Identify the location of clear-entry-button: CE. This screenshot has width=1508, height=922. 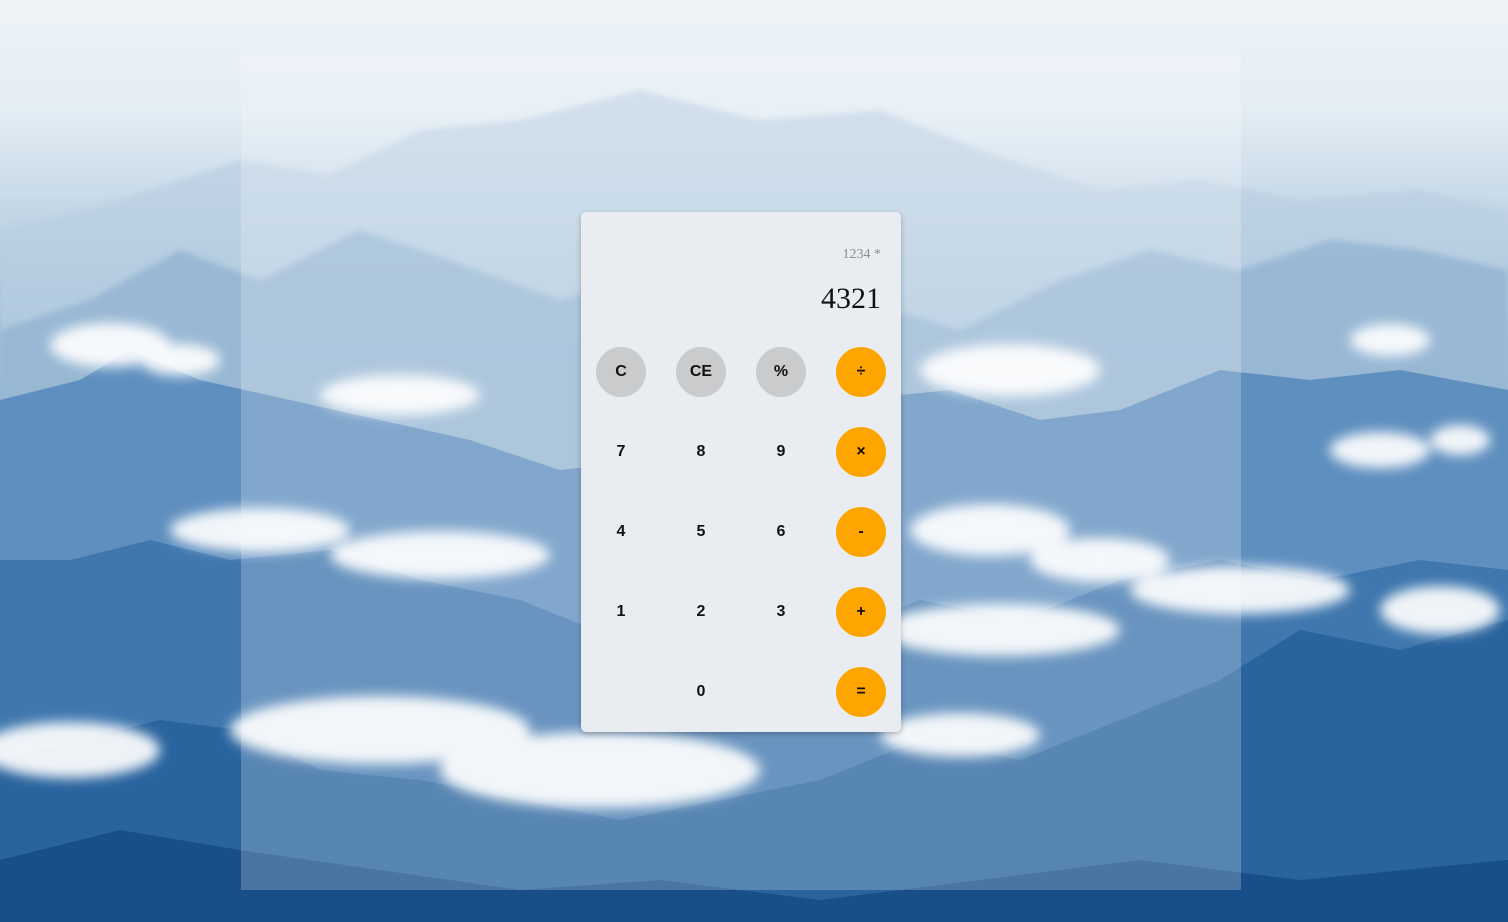
(701, 372).